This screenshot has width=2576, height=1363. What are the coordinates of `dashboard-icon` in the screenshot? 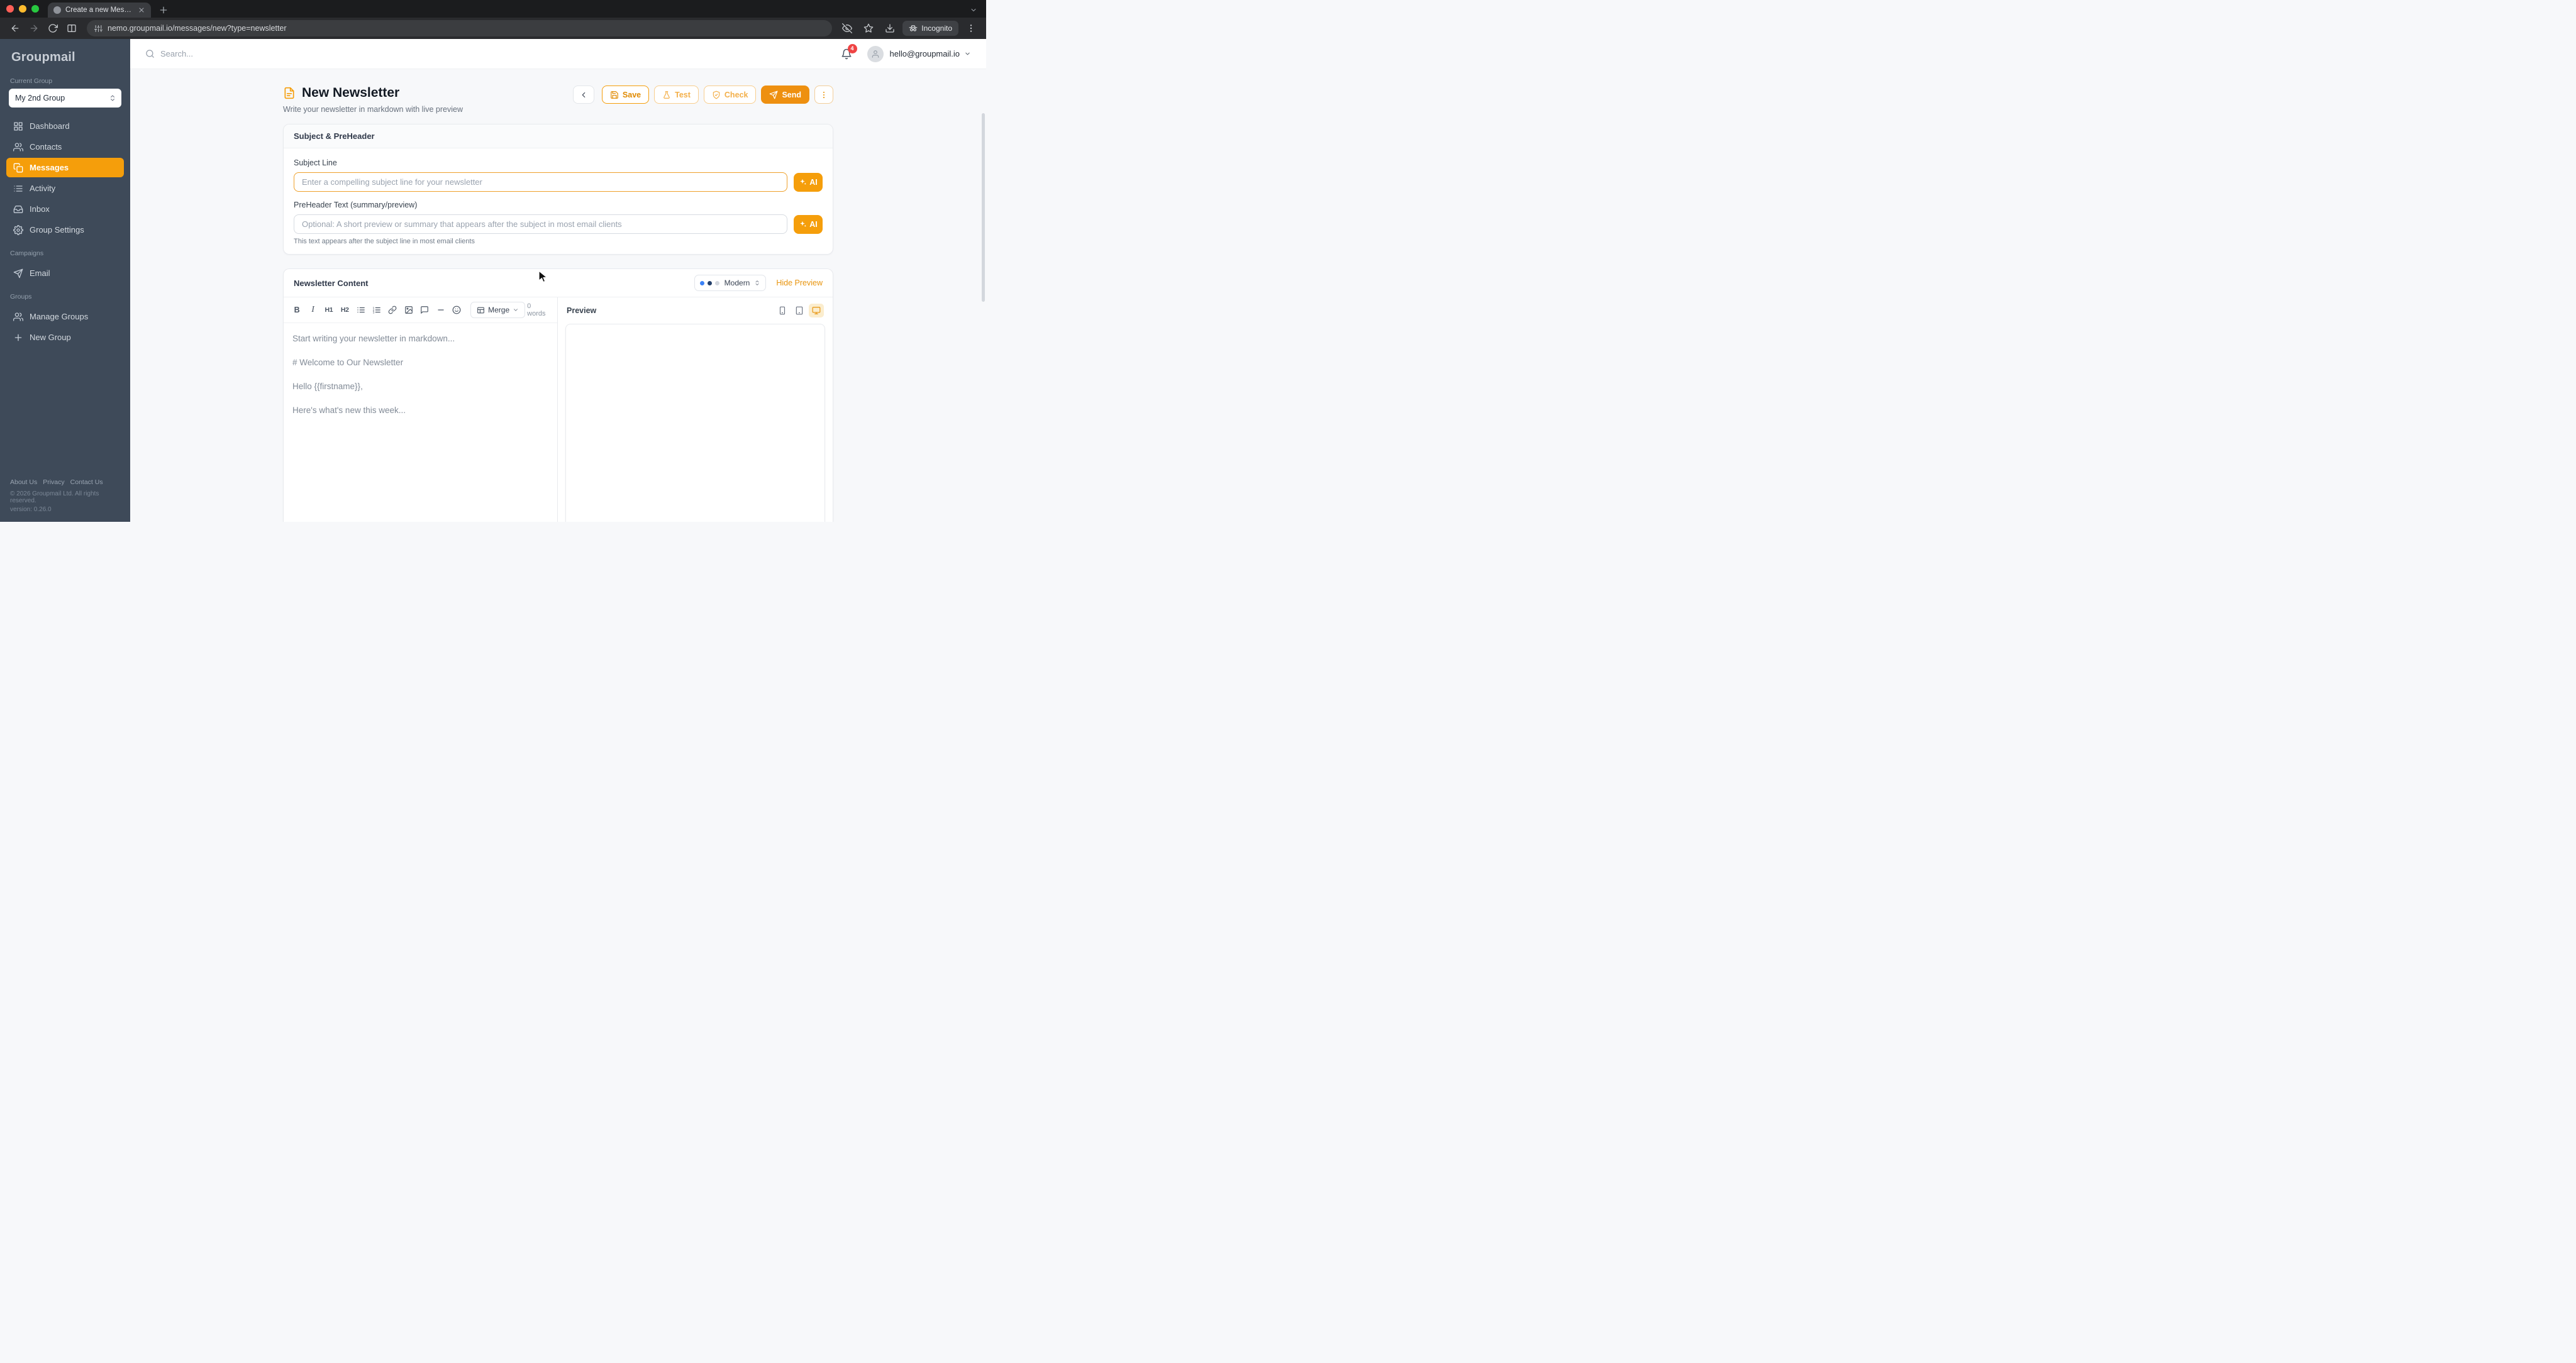 It's located at (18, 126).